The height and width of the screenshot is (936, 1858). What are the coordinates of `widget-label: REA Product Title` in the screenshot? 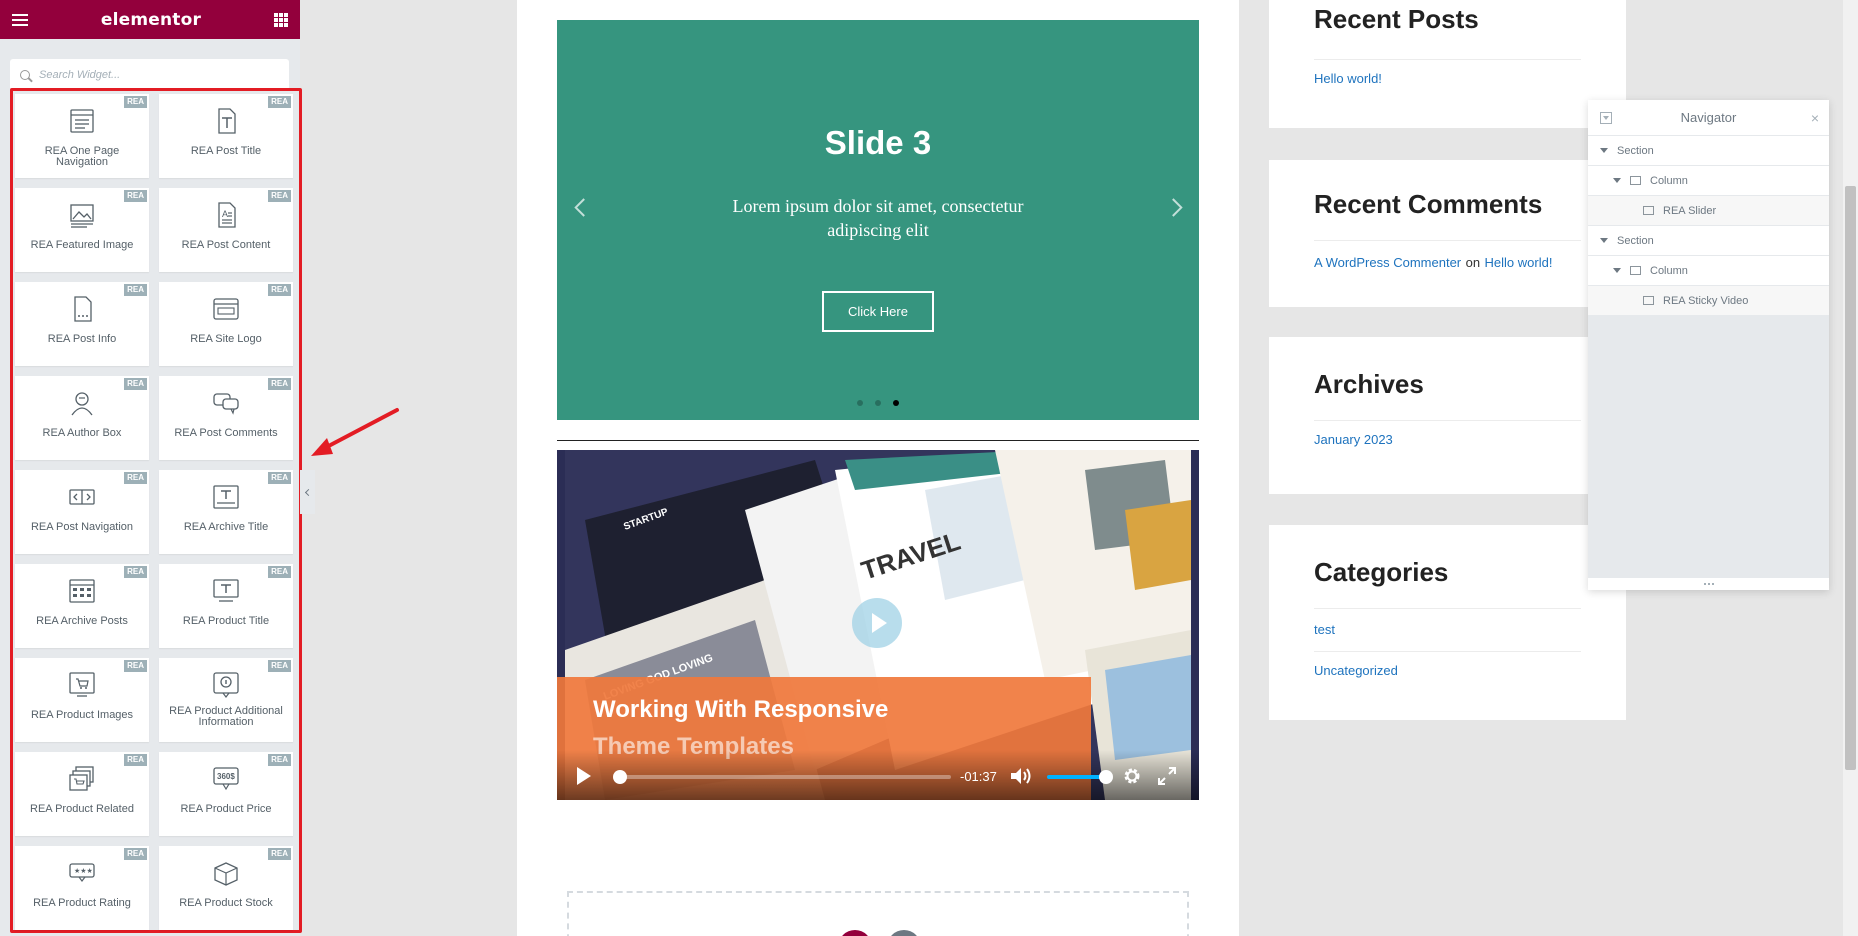 It's located at (226, 621).